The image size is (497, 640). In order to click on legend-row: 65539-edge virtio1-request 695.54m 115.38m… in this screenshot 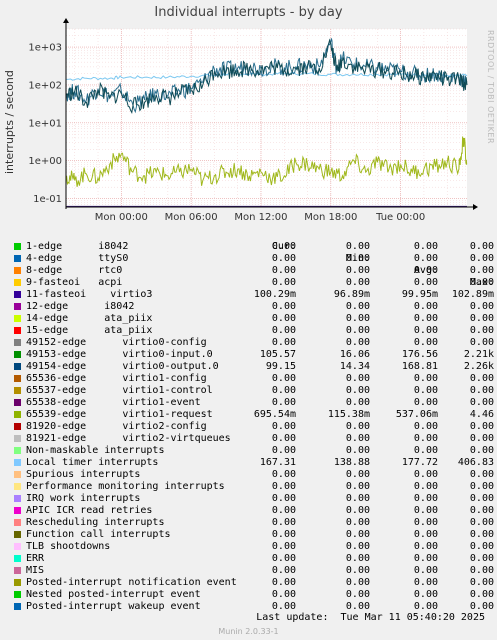, I will do `click(253, 415)`.